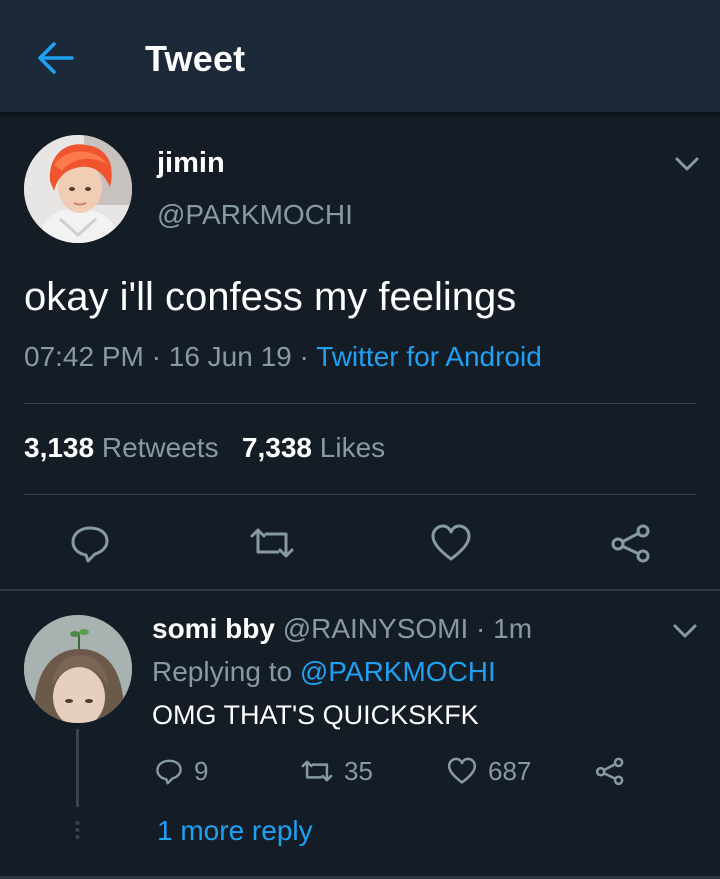  Describe the element at coordinates (358, 770) in the screenshot. I see `retweet-count: 35` at that location.